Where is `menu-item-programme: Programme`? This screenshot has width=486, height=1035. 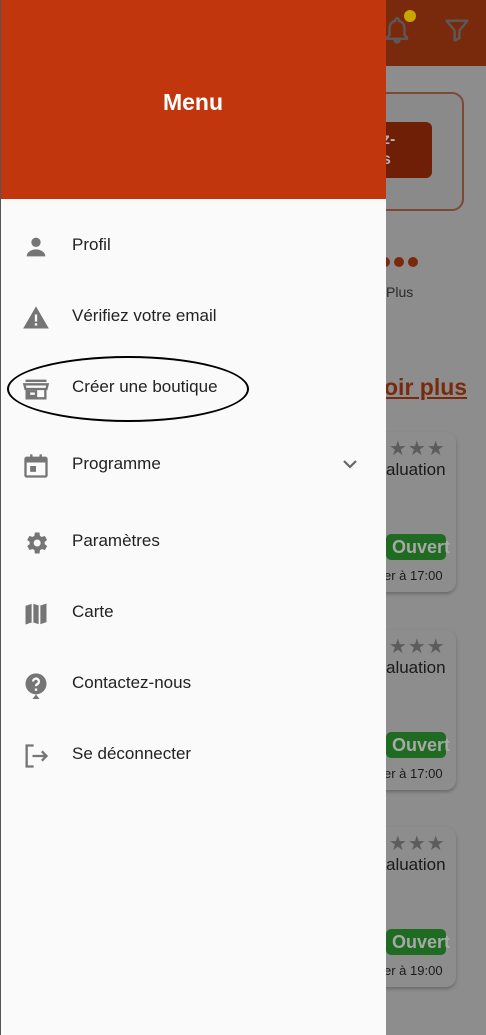 menu-item-programme: Programme is located at coordinates (193, 464).